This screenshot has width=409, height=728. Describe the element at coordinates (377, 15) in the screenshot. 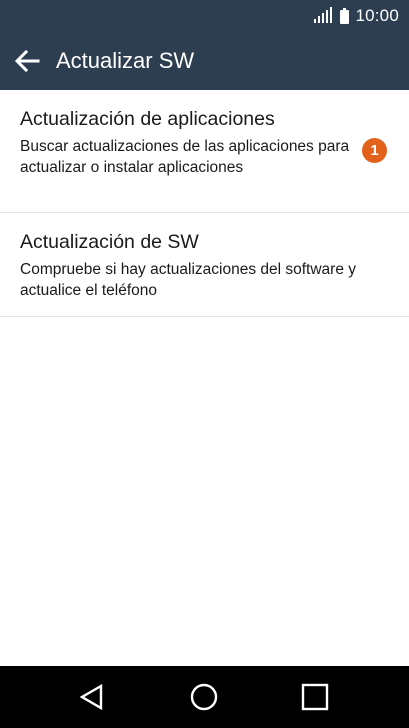

I see `status-clock: 10:00` at that location.